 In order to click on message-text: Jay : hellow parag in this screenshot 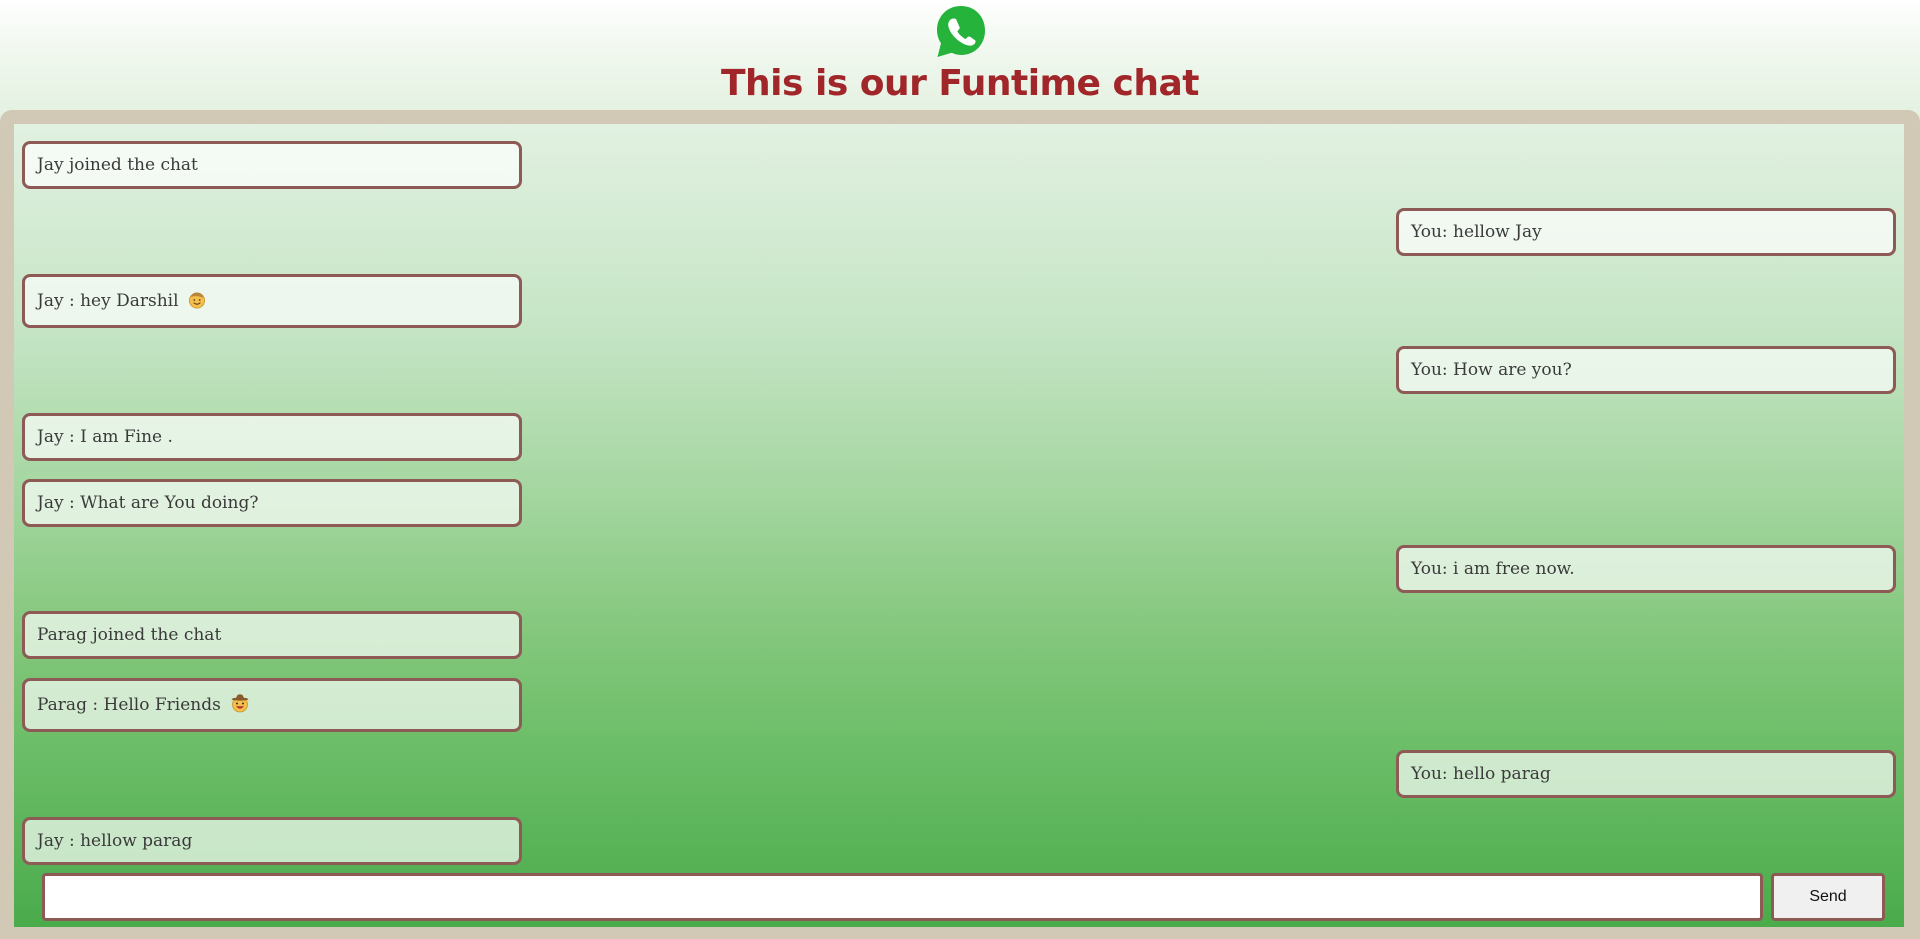, I will do `click(115, 841)`.